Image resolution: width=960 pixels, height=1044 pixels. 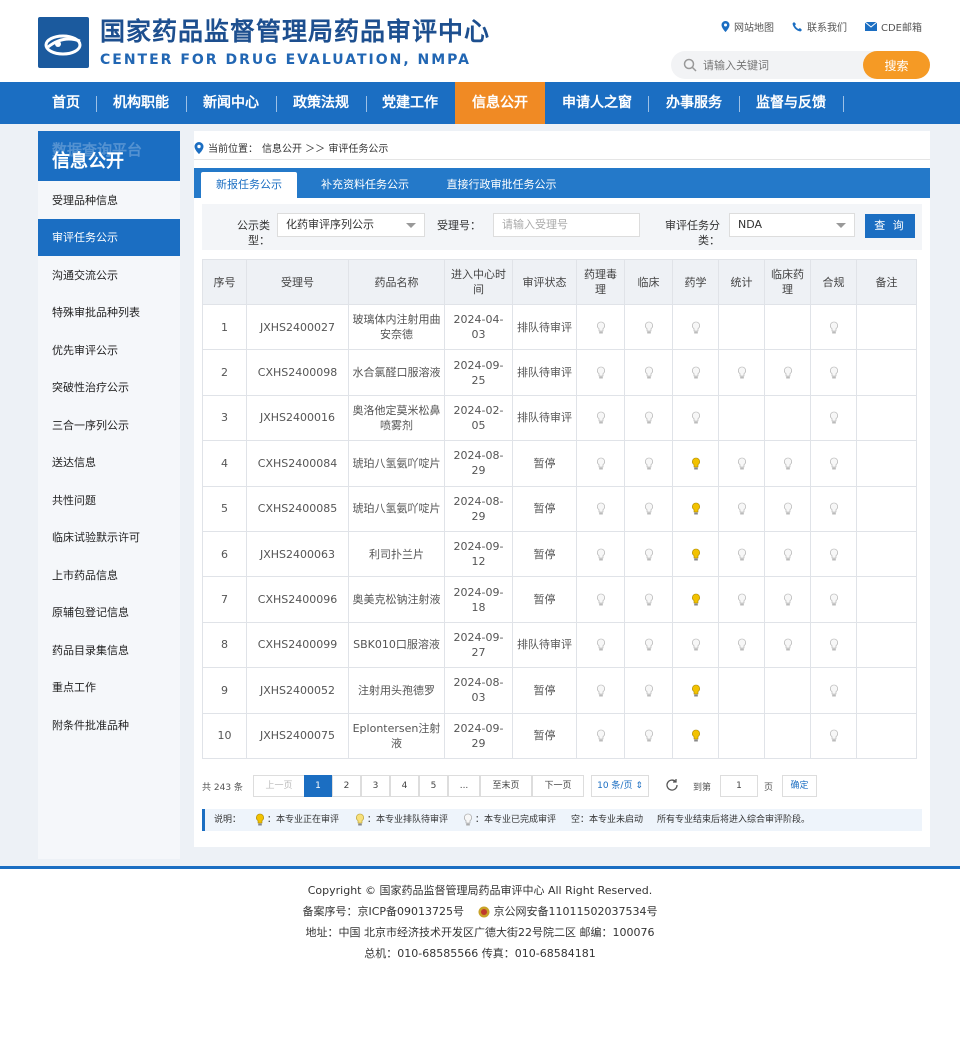 I want to click on nav-info-disclosure: 信息公开, so click(x=500, y=104).